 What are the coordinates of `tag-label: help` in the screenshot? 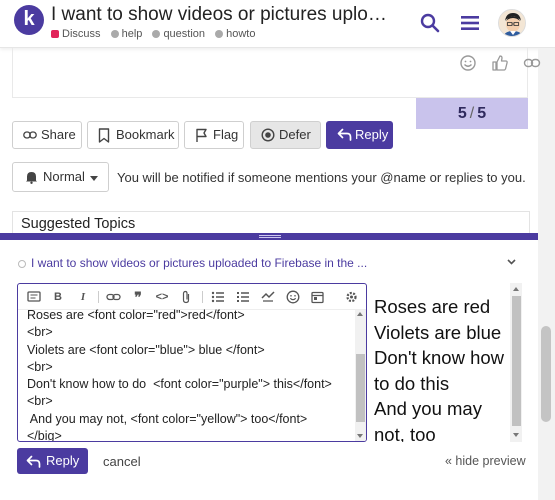 It's located at (132, 34).